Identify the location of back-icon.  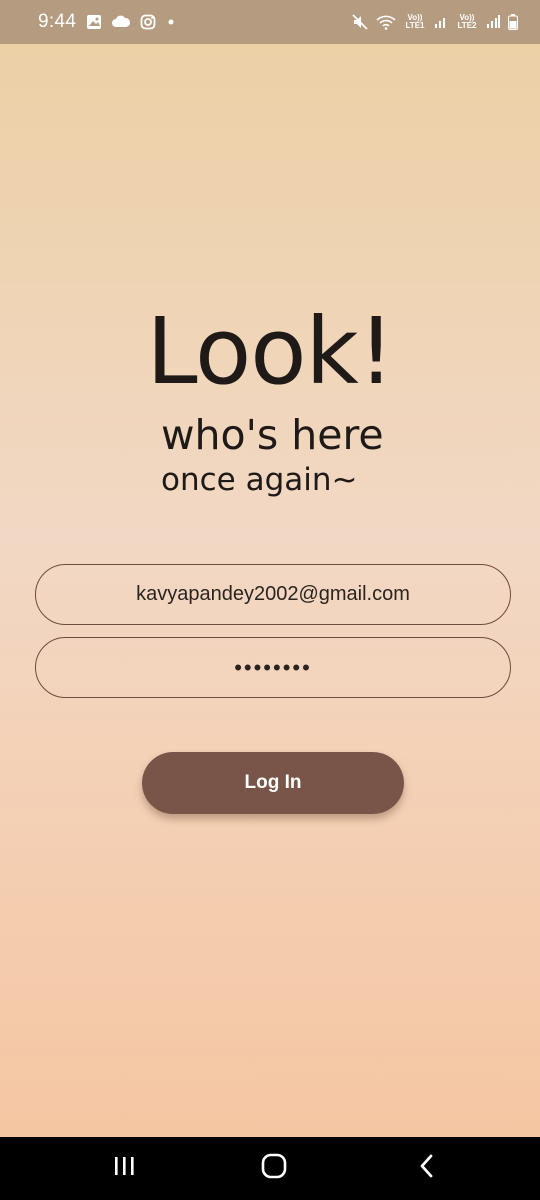
(426, 1168).